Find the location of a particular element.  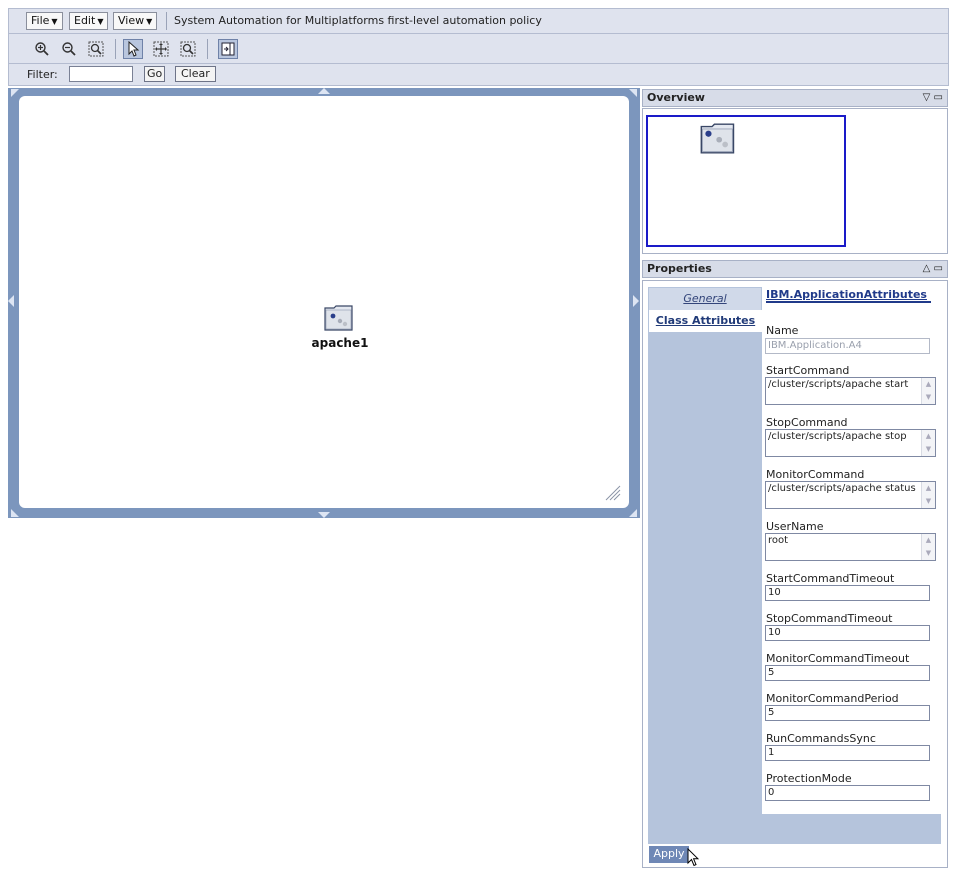

resize-grip-icon is located at coordinates (613, 493).